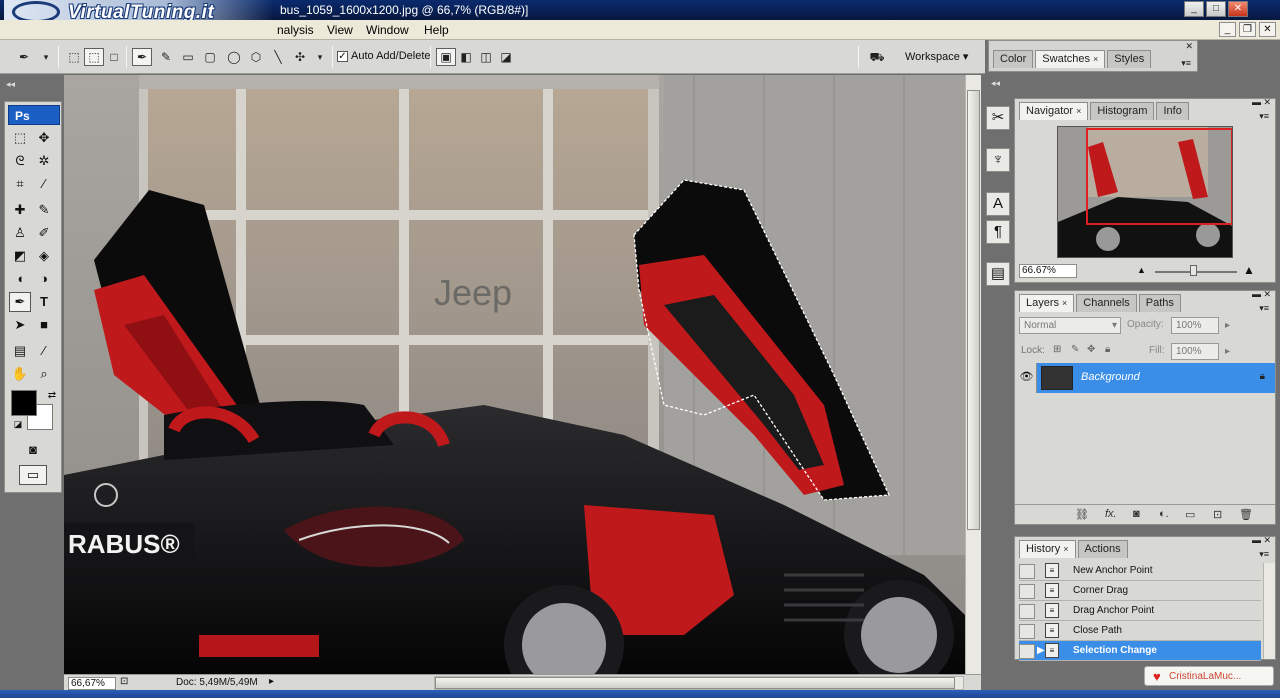 The image size is (1280, 698). Describe the element at coordinates (1172, 111) in the screenshot. I see `tab-info: Info` at that location.